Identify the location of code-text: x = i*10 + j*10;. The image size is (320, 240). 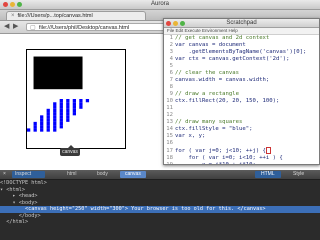
(215, 163).